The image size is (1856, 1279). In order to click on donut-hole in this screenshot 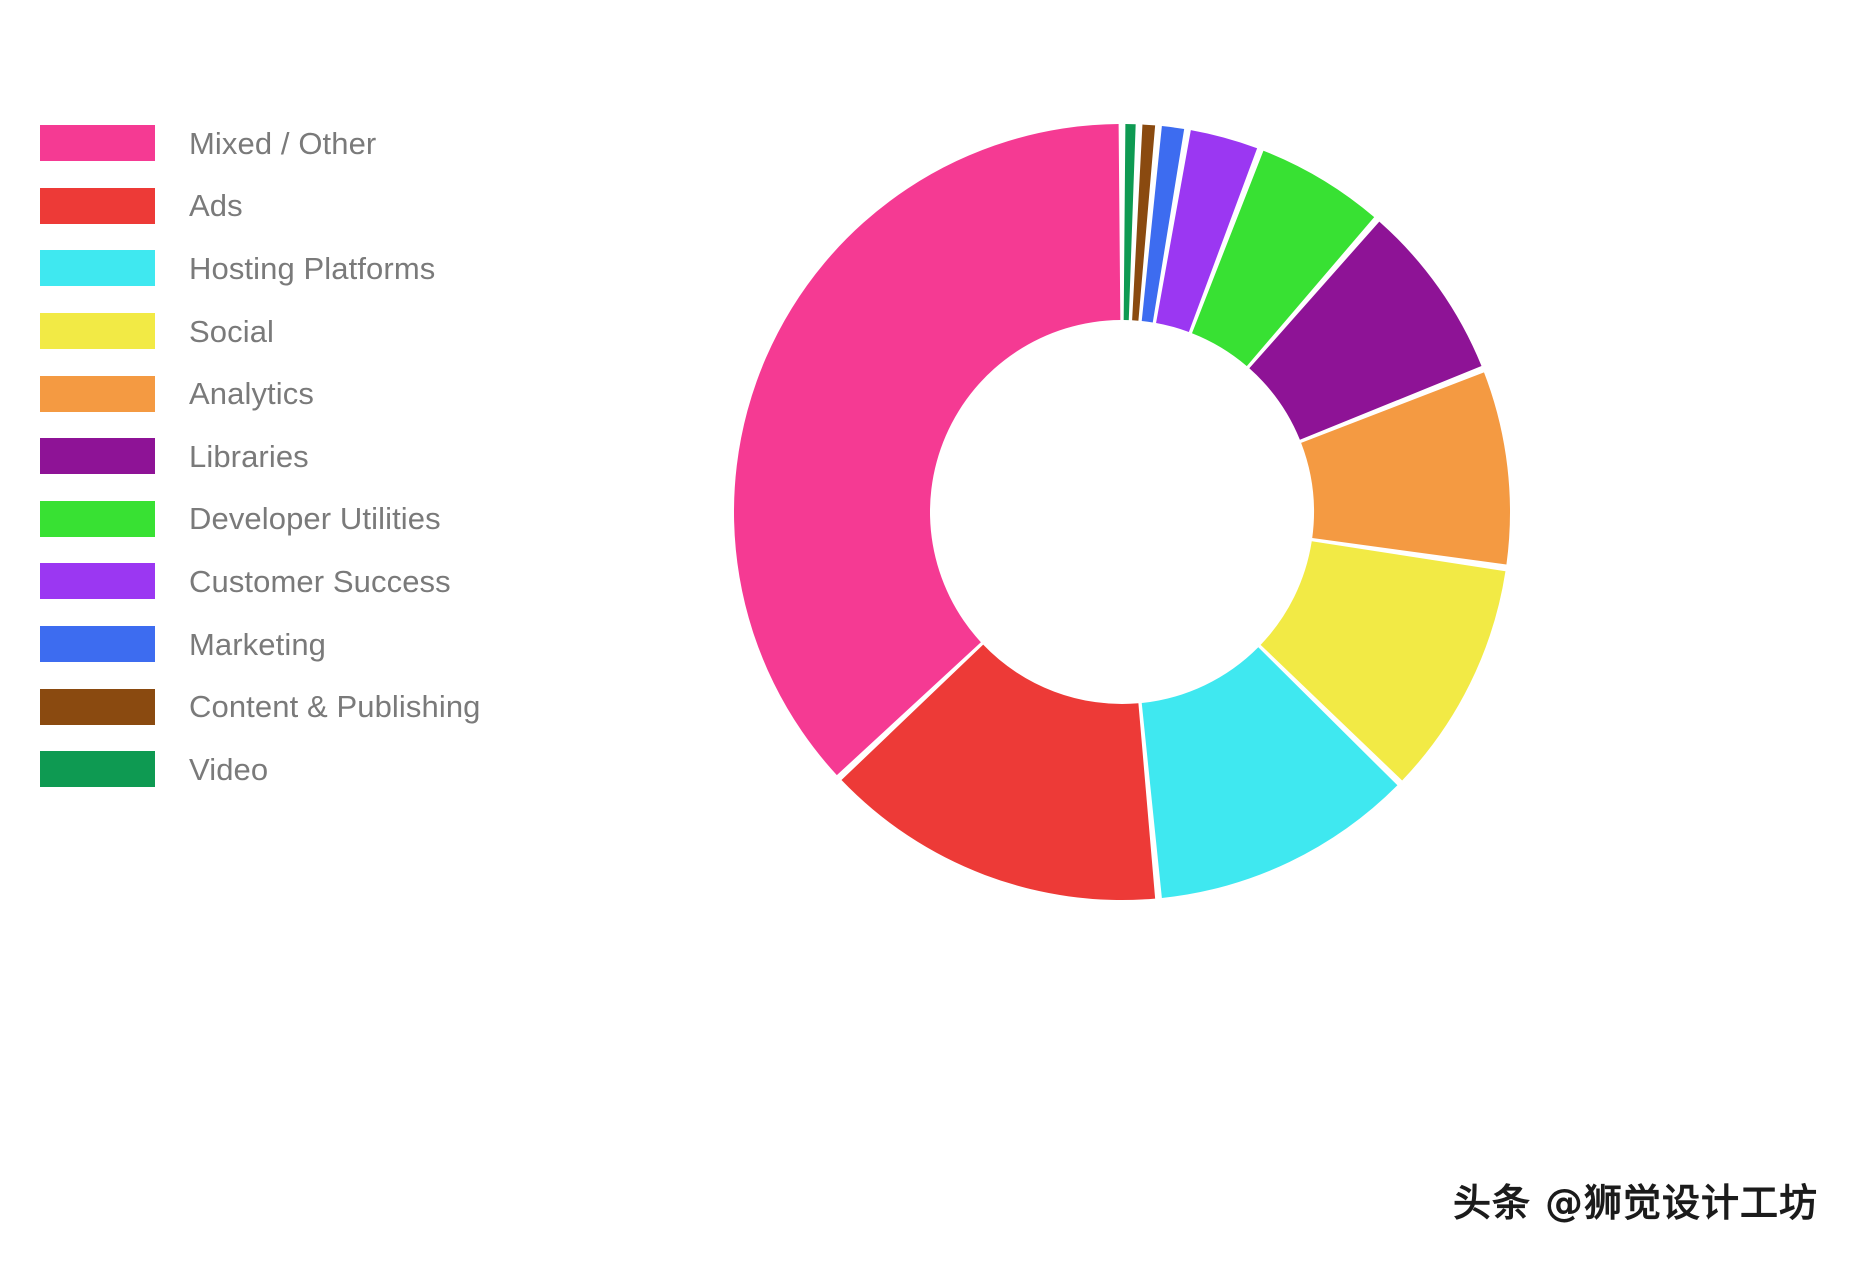, I will do `click(1122, 512)`.